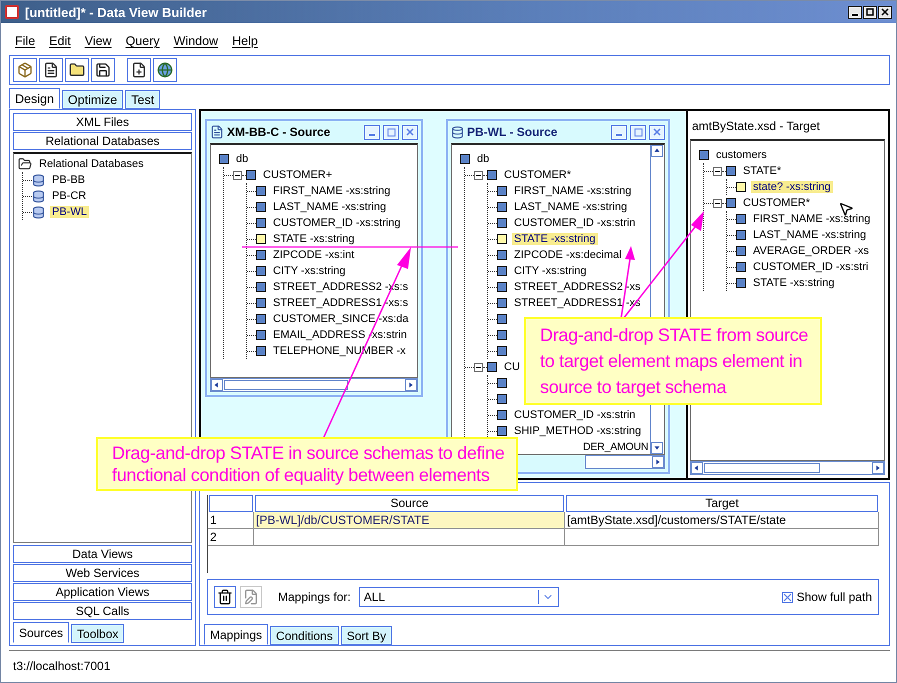  What do you see at coordinates (69, 212) in the screenshot?
I see `tree-item: PB-WL` at bounding box center [69, 212].